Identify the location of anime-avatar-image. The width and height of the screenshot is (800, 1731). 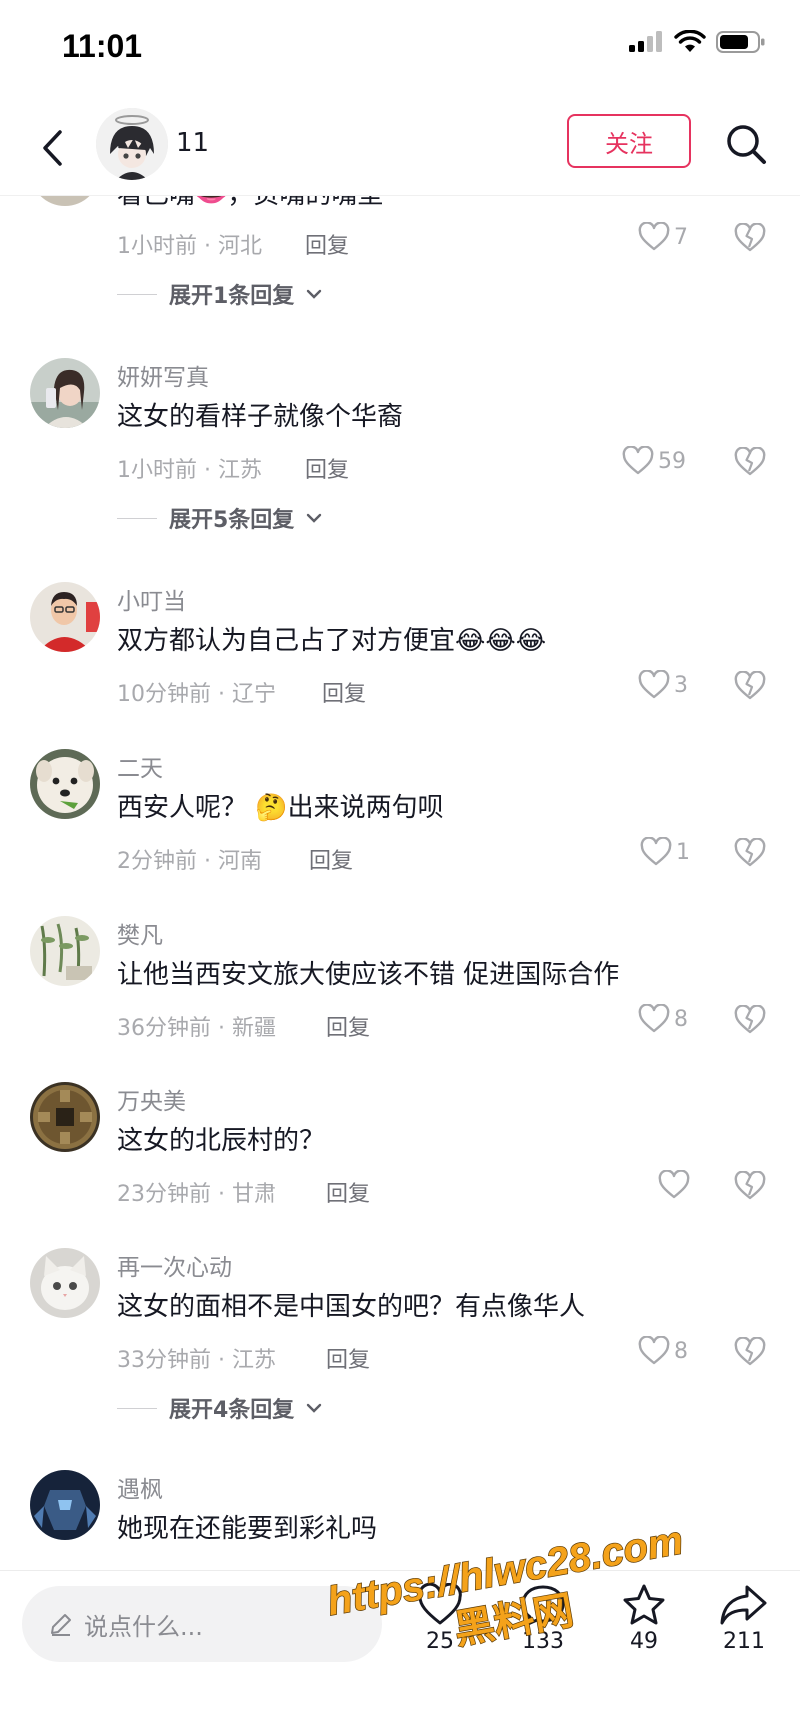
(132, 144).